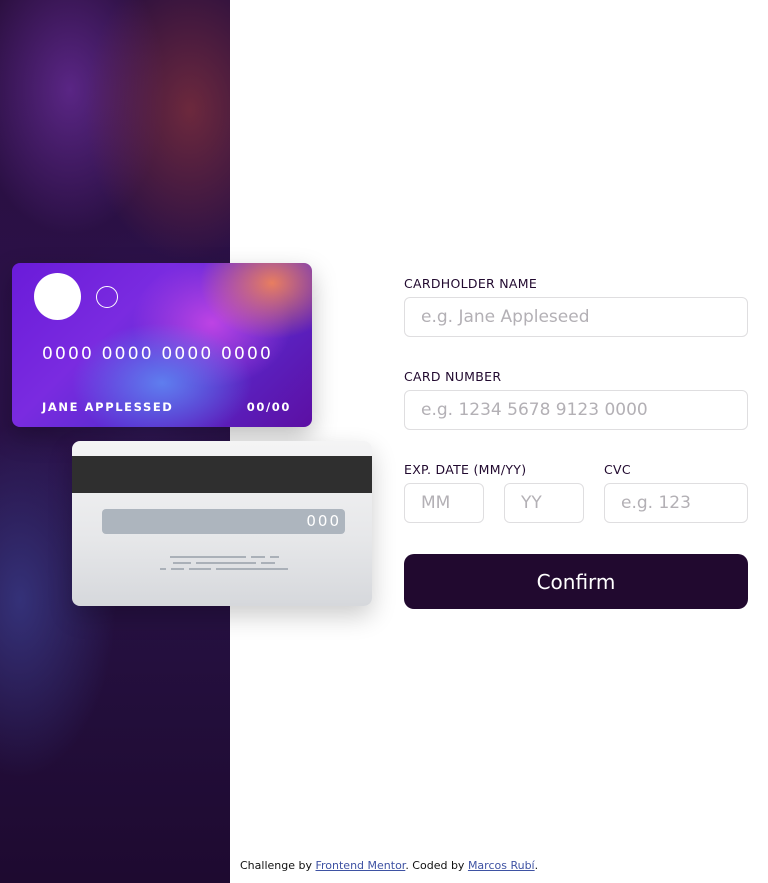  What do you see at coordinates (323, 521) in the screenshot?
I see `card-cvc-display: 000` at bounding box center [323, 521].